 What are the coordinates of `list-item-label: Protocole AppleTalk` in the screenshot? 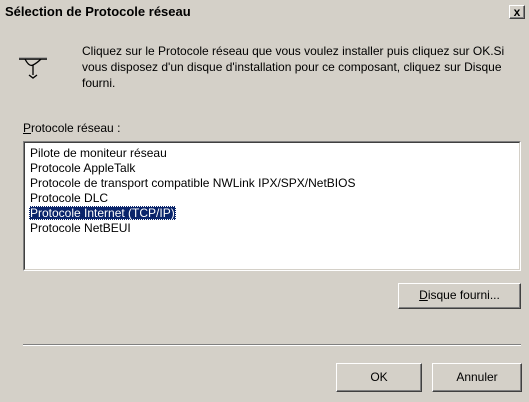 It's located at (83, 168).